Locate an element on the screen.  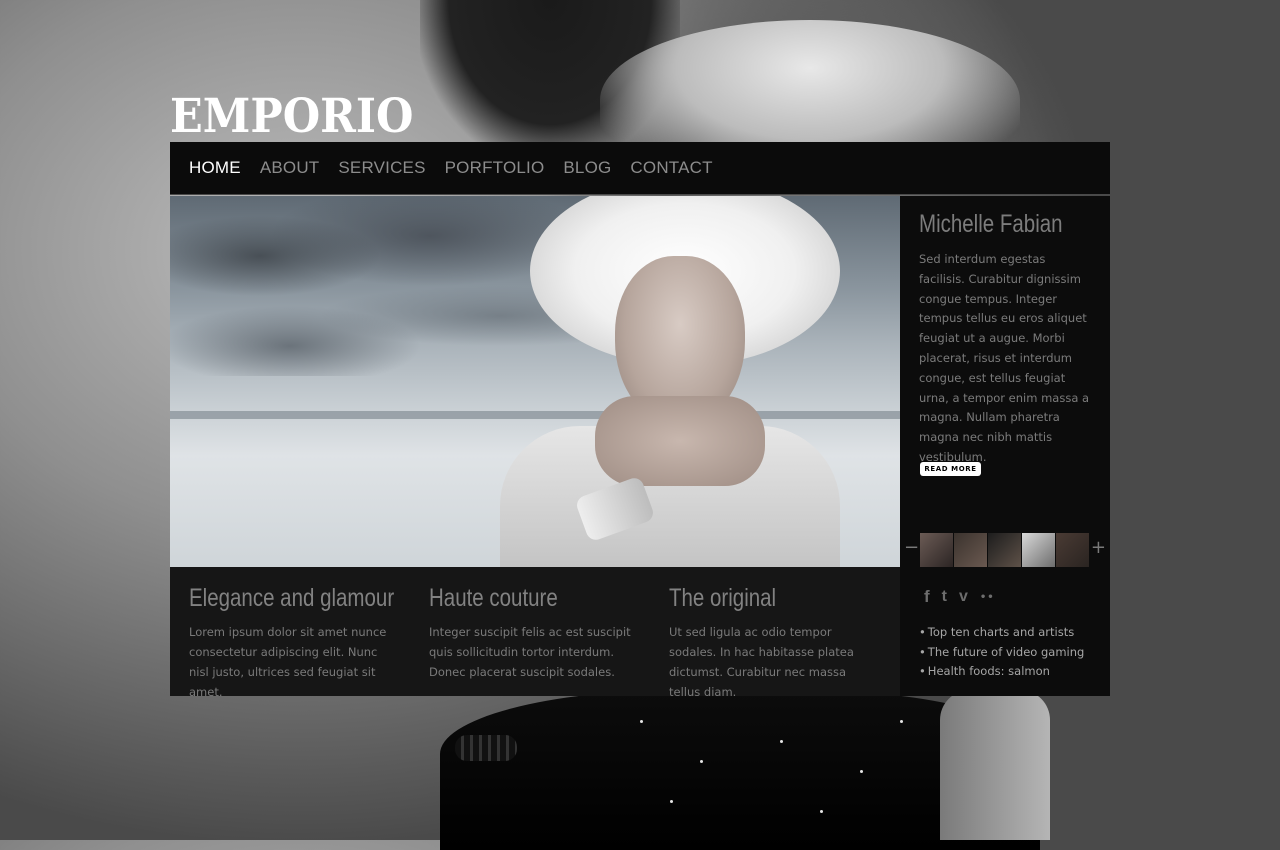
nav-item-portfolio: PORFTOLIO is located at coordinates (495, 168).